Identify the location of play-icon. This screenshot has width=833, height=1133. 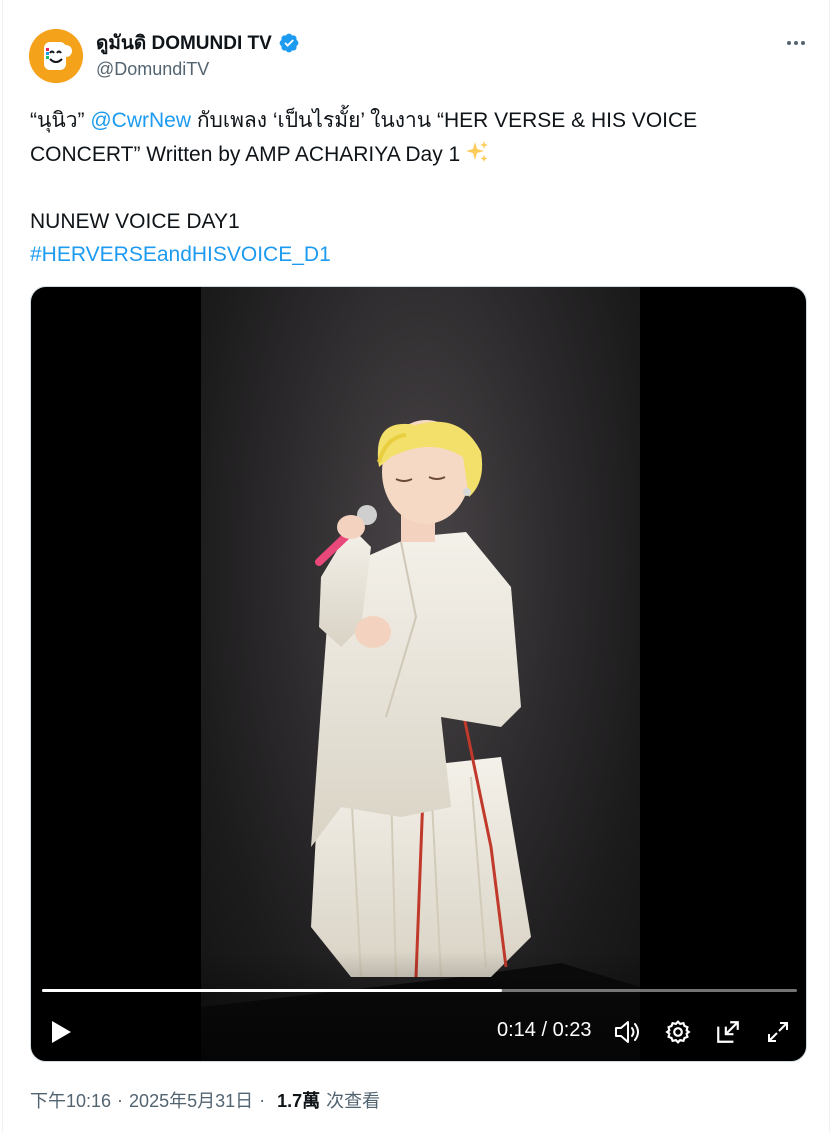
(61, 1032).